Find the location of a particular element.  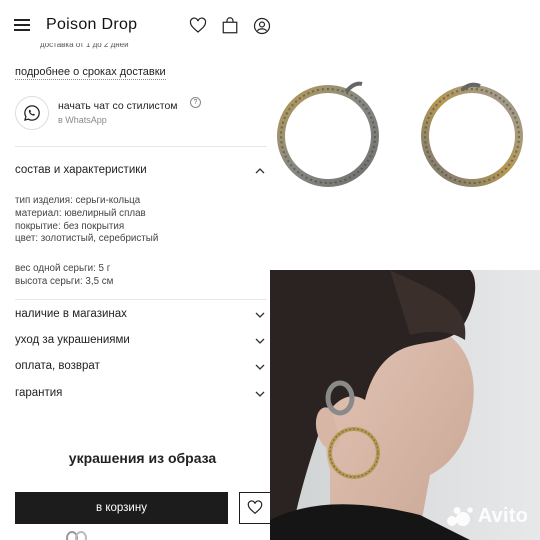

left-hoop is located at coordinates (328, 134).